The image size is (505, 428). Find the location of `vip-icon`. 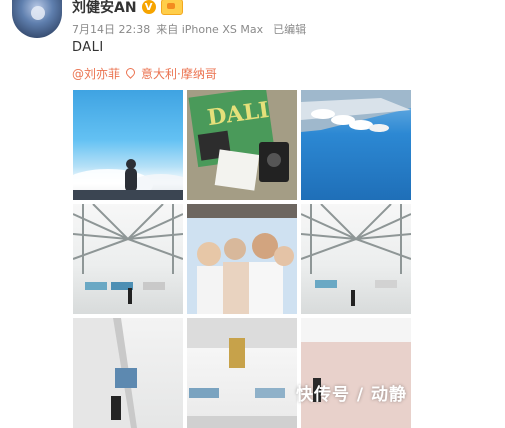

vip-icon is located at coordinates (171, 7).